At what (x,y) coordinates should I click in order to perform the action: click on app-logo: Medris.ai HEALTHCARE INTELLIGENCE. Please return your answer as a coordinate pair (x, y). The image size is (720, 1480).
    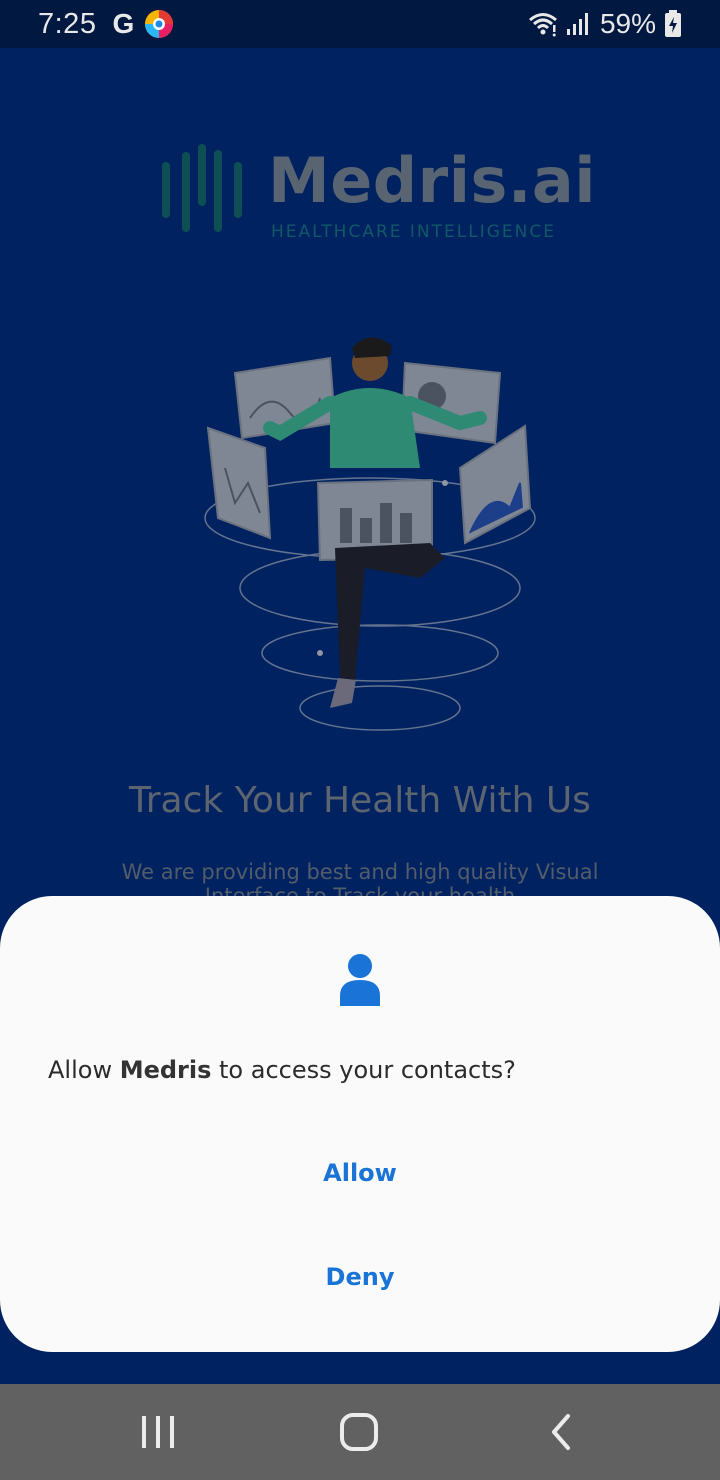
    Looking at the image, I should click on (378, 194).